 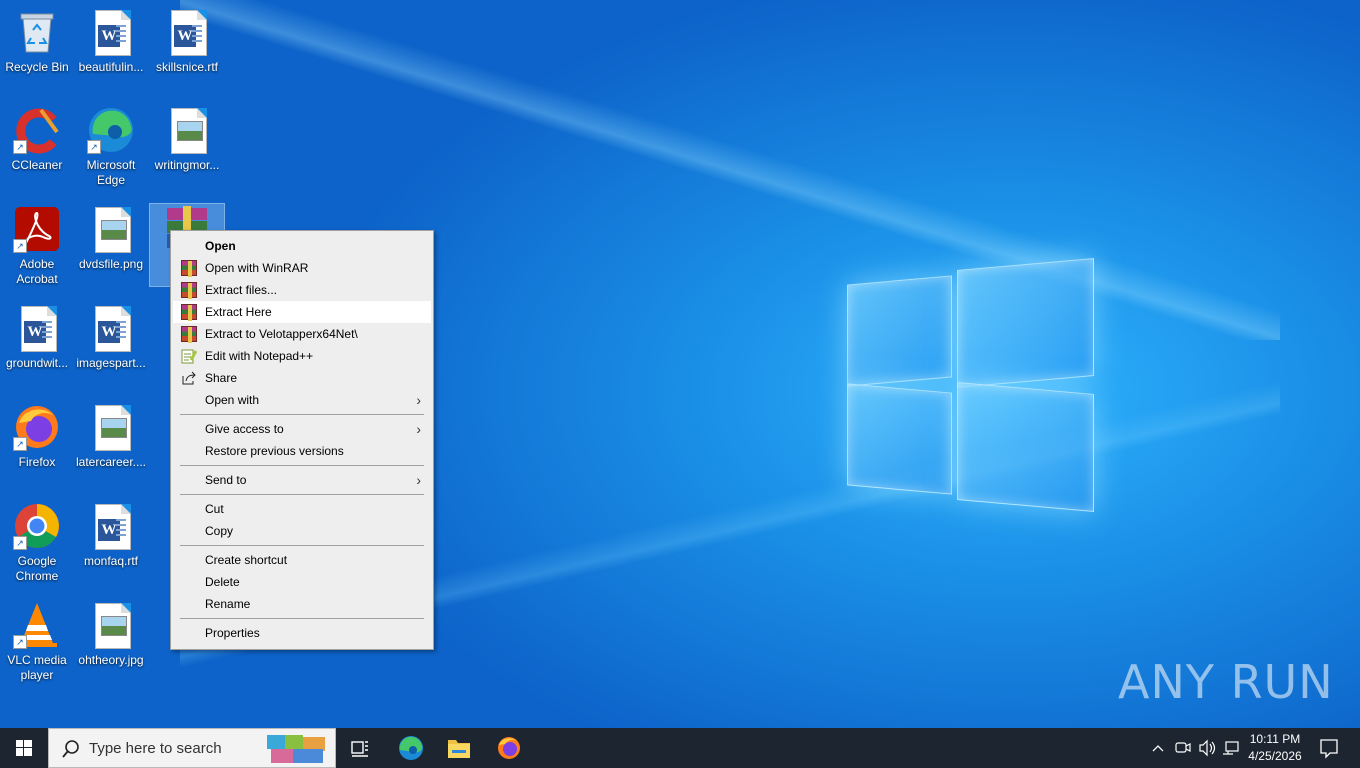 I want to click on vlc-icon: ↗, so click(x=37, y=625).